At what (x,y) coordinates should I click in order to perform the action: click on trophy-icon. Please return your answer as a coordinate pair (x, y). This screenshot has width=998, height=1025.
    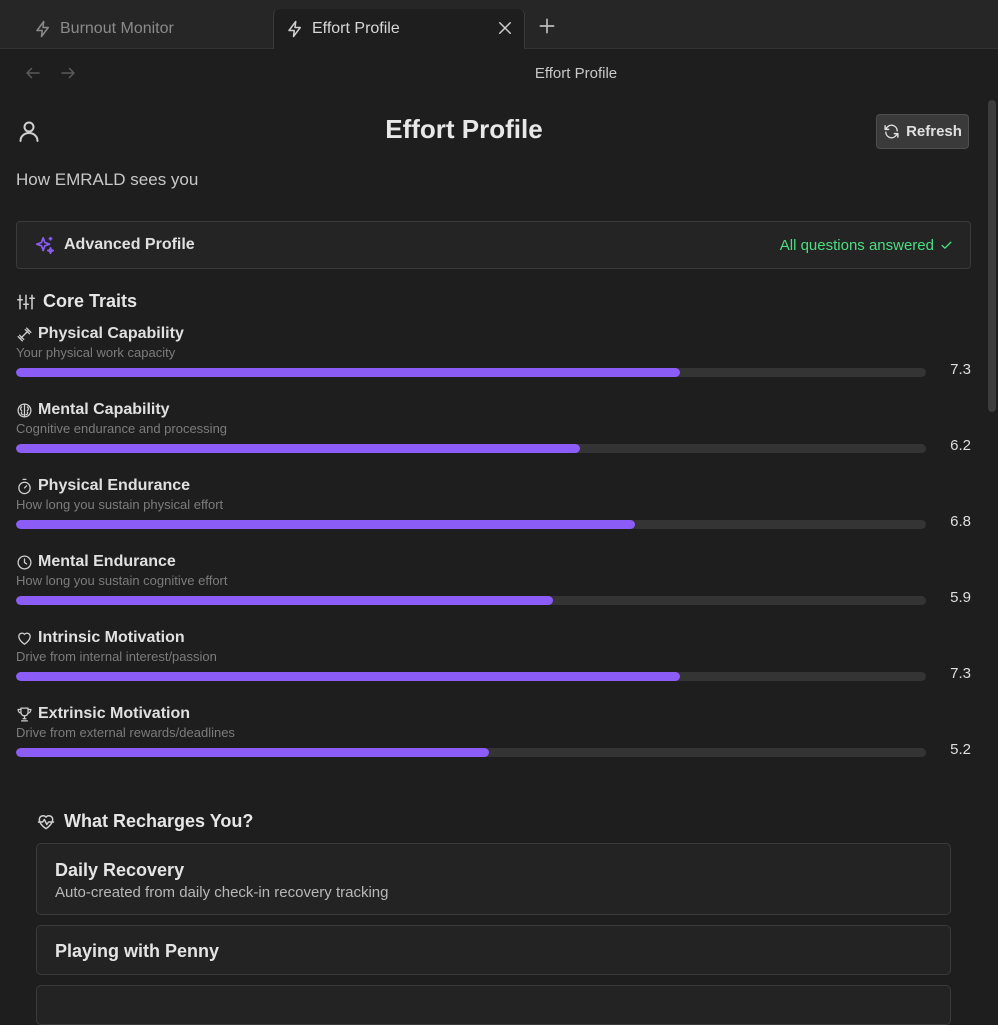
    Looking at the image, I should click on (24, 714).